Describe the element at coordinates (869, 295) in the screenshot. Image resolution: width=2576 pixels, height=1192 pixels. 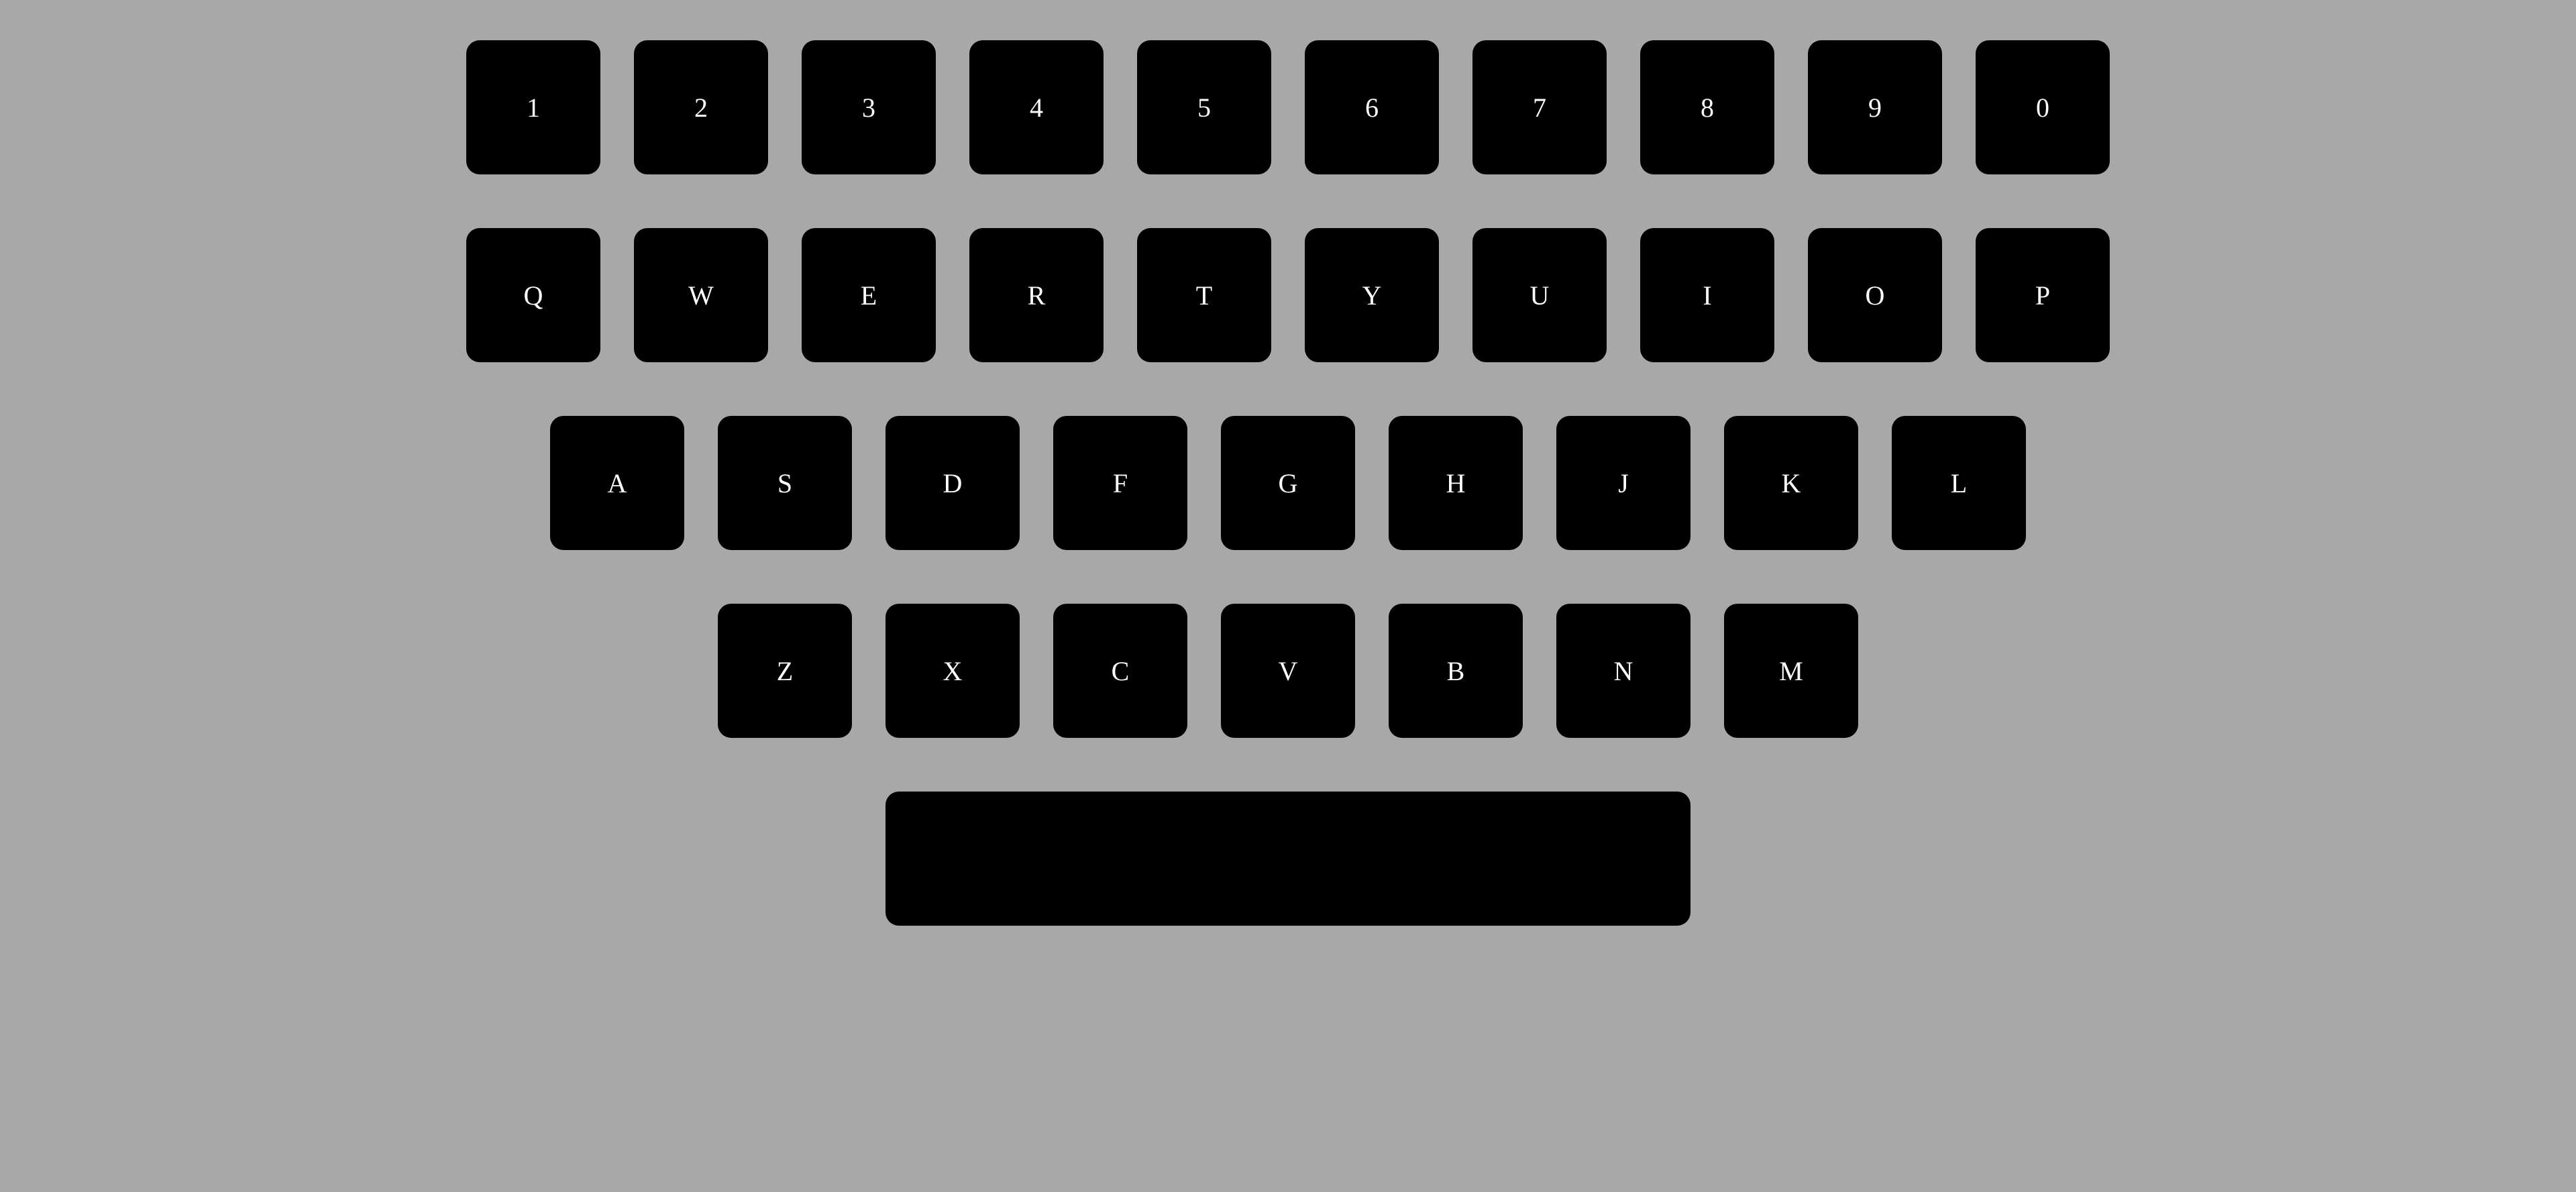
I see `key-e: E` at that location.